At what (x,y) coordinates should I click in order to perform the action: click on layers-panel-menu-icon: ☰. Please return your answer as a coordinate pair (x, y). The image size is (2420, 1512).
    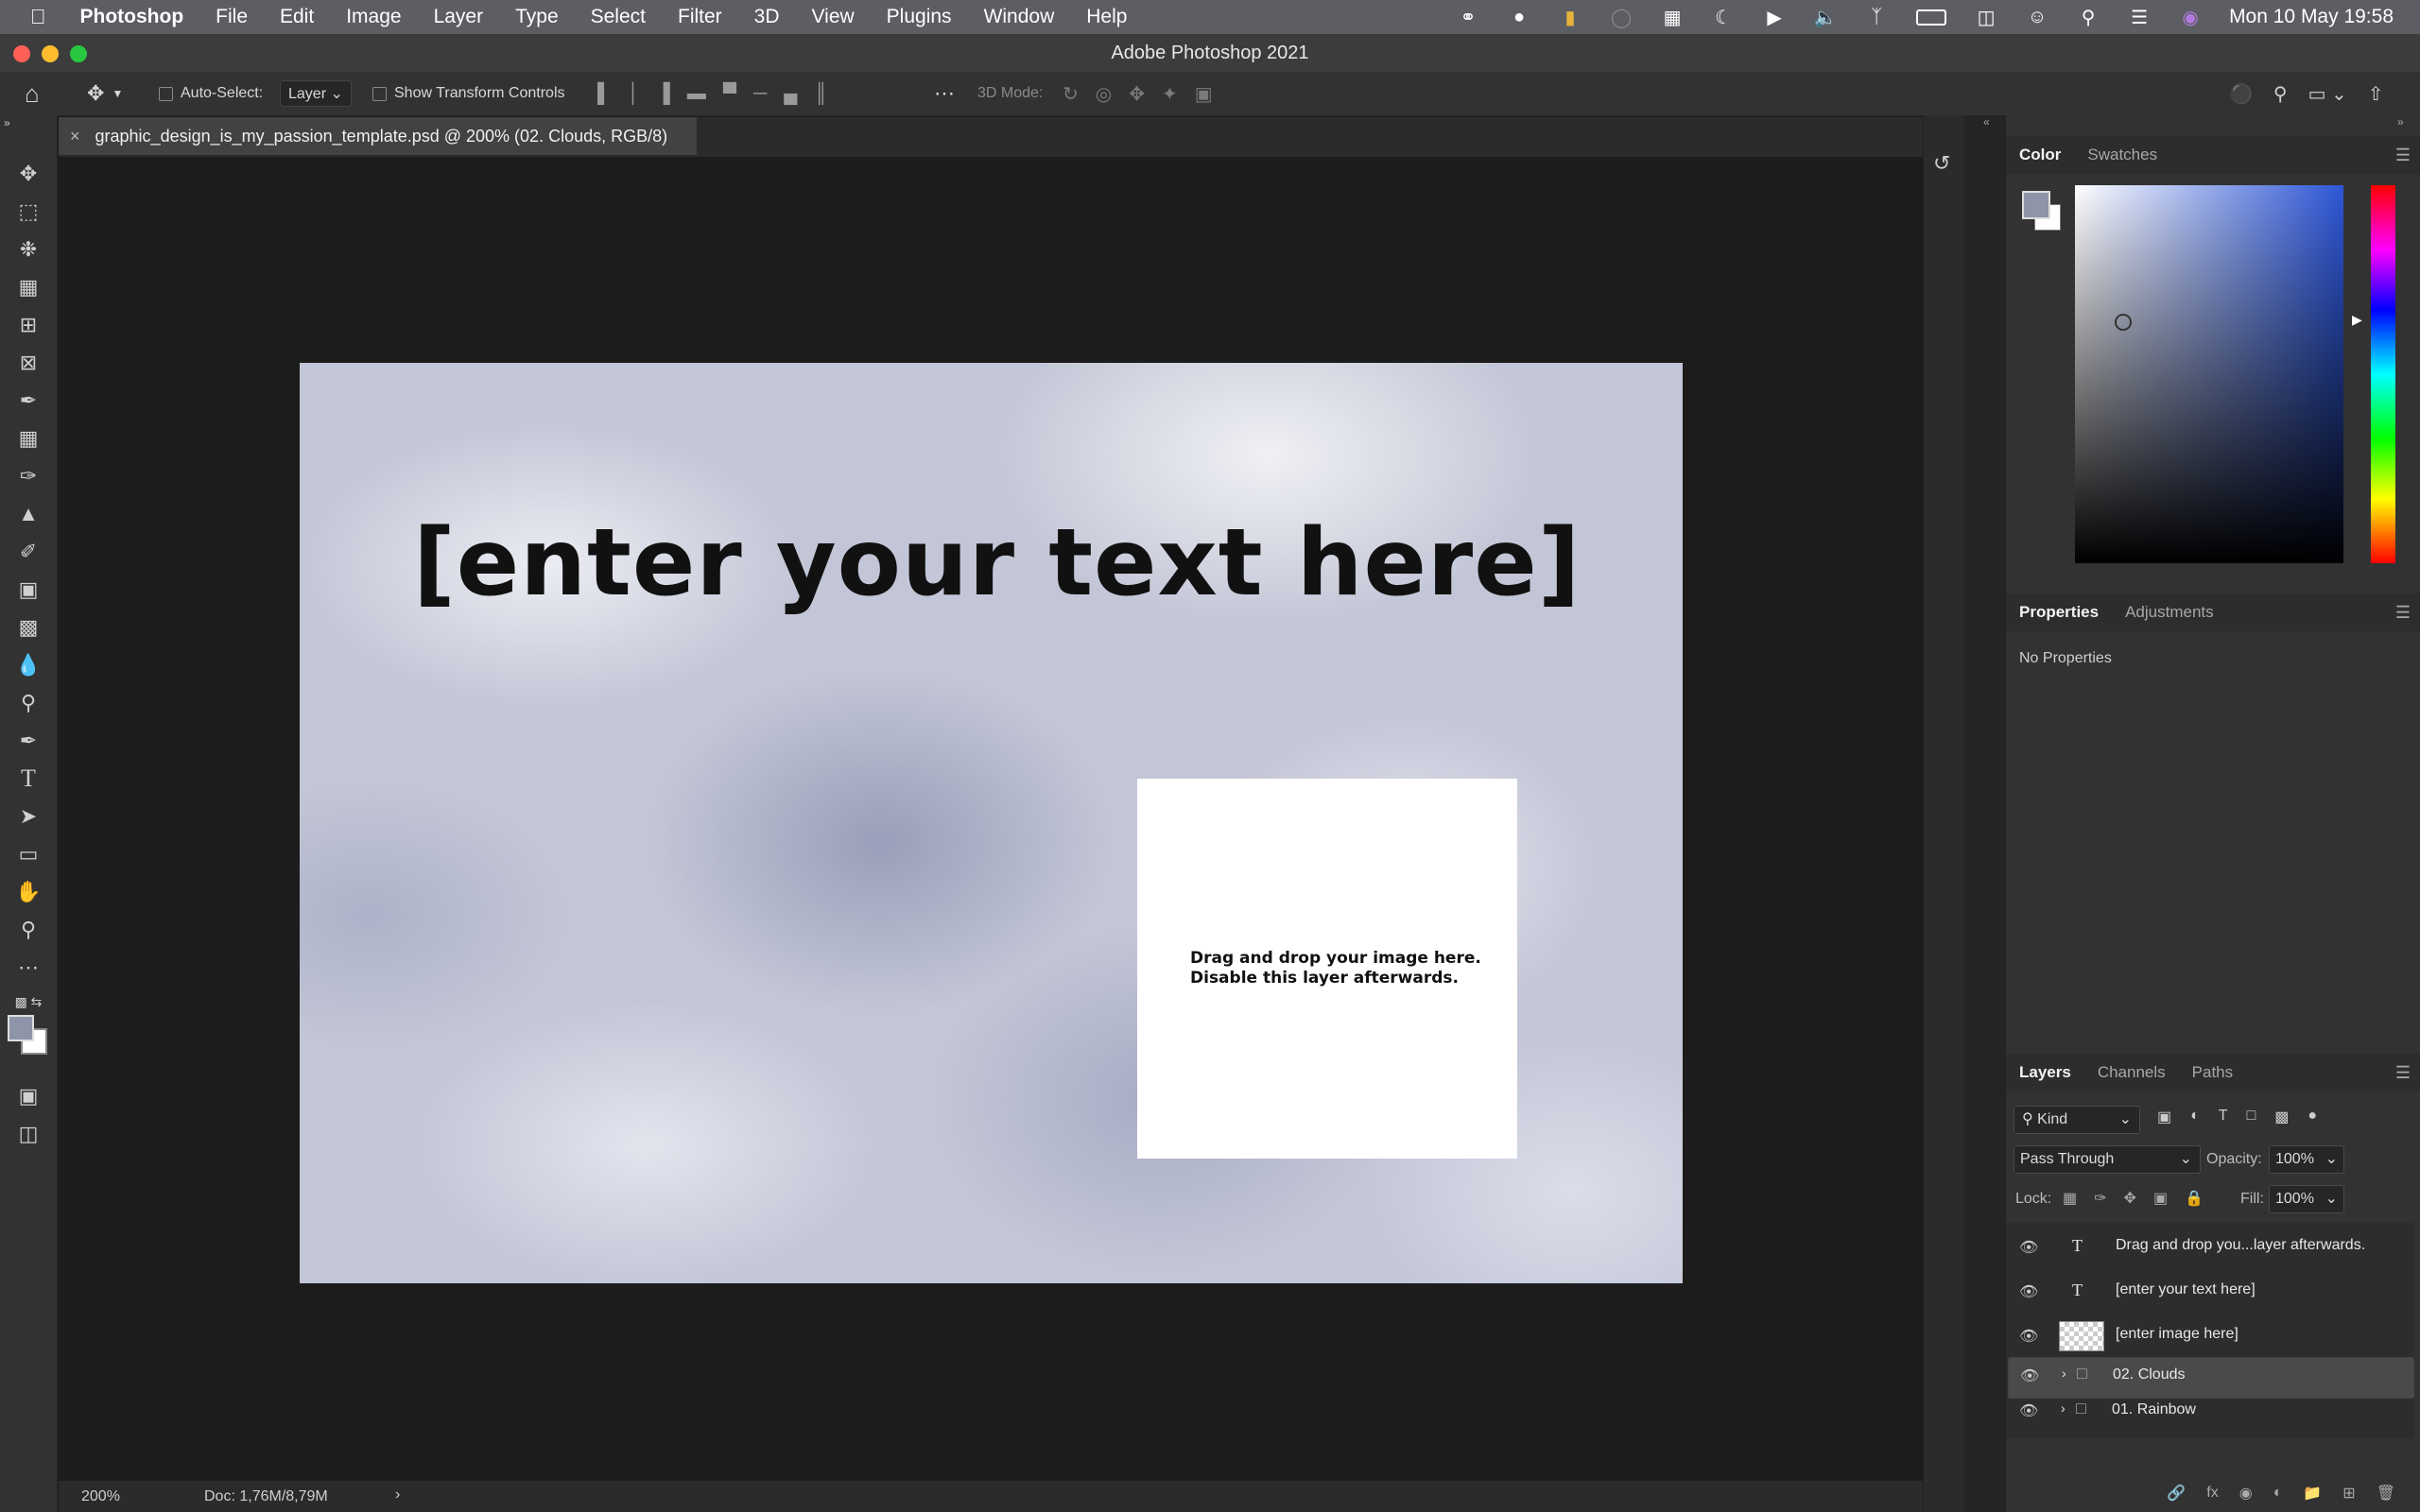
    Looking at the image, I should click on (2403, 1073).